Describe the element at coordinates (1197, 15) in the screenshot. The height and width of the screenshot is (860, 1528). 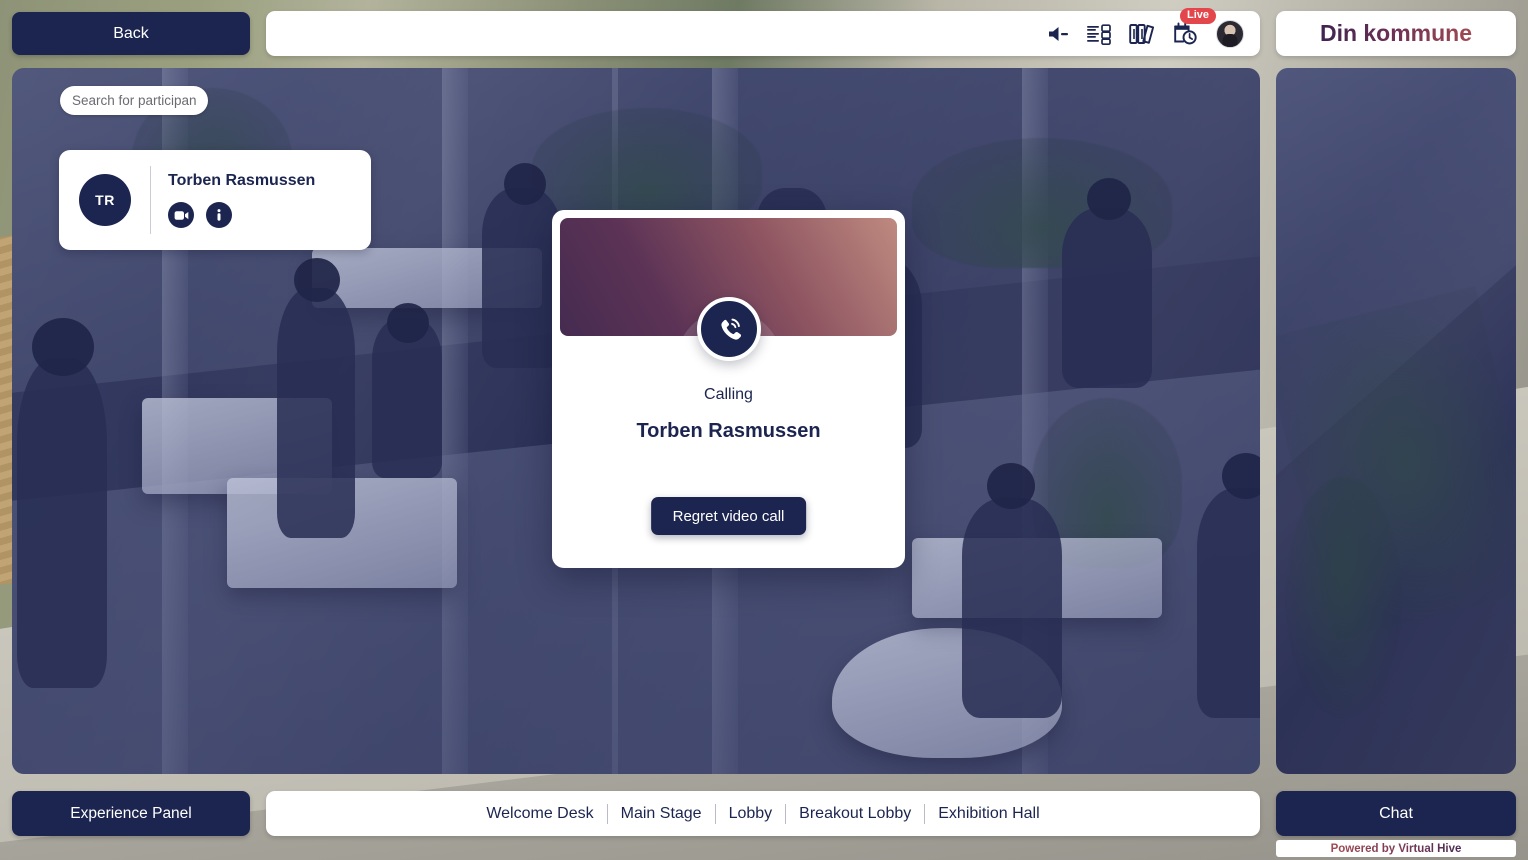
I see `live-badge: Live` at that location.